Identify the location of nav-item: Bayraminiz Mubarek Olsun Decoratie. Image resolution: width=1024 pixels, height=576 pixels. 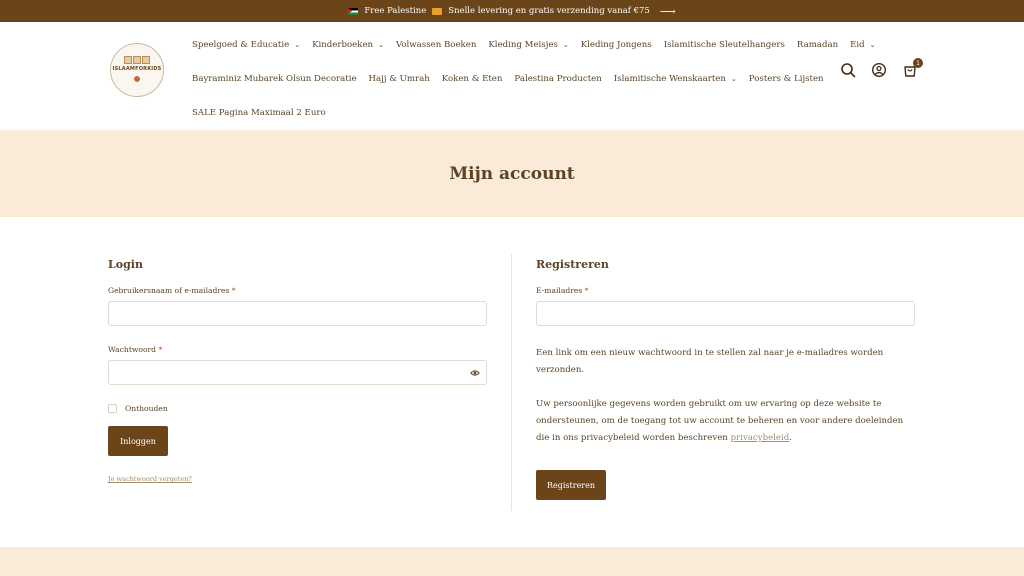
(274, 79).